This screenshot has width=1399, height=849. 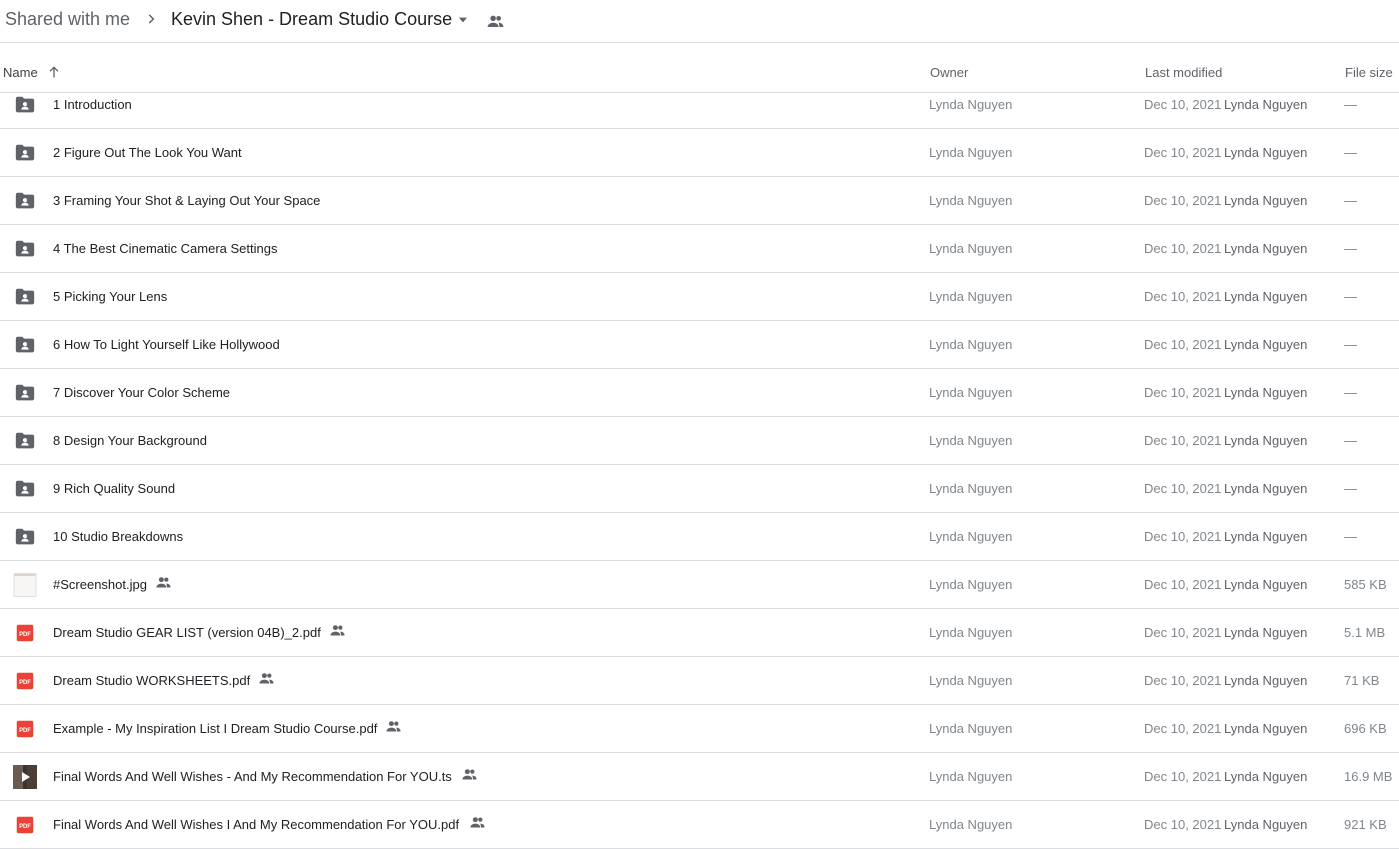 What do you see at coordinates (166, 345) in the screenshot?
I see `file-name: 6 How To Light Yourself Like Hollywood` at bounding box center [166, 345].